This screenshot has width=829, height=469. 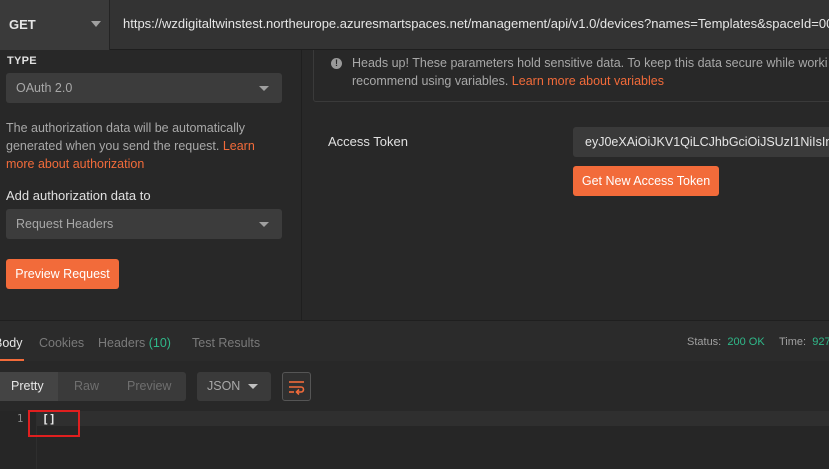 What do you see at coordinates (20, 419) in the screenshot?
I see `line-number: 1` at bounding box center [20, 419].